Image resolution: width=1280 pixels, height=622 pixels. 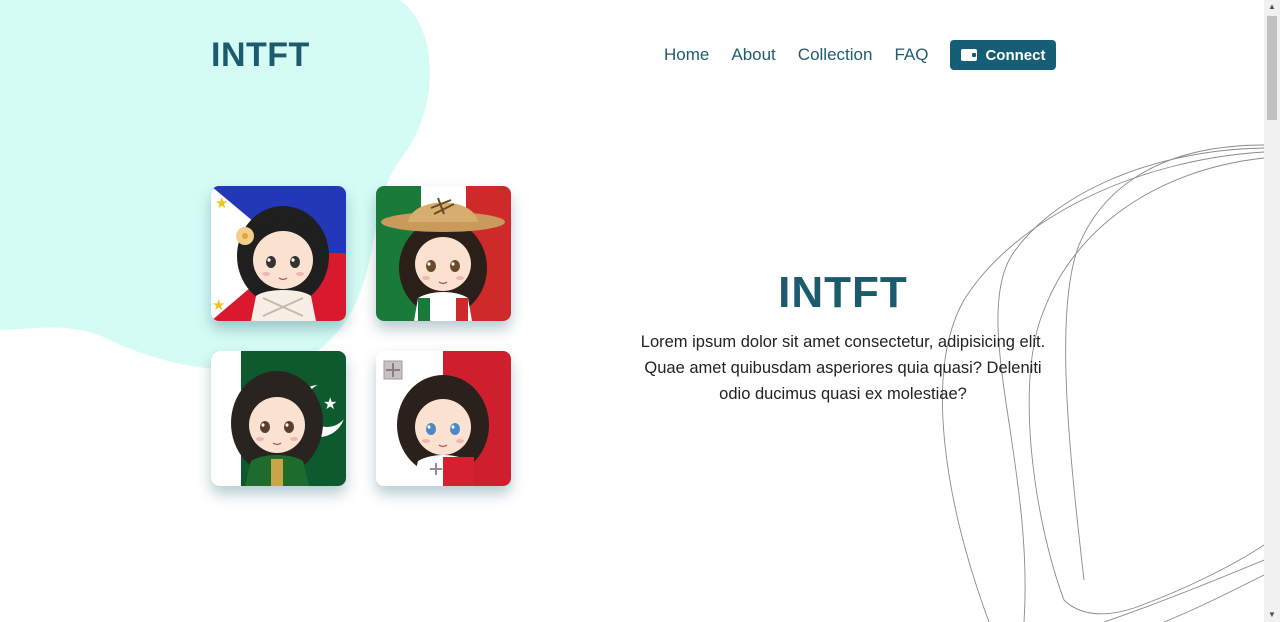 I want to click on connect-label: Connect, so click(x=1015, y=55).